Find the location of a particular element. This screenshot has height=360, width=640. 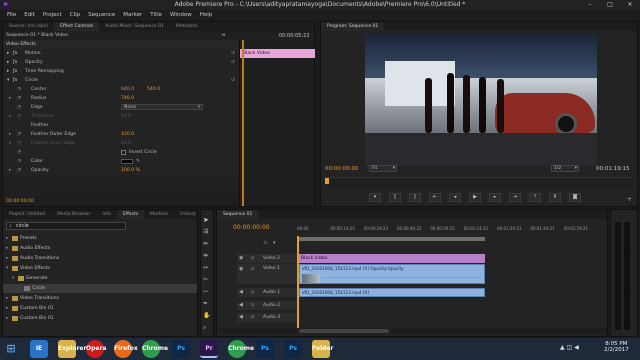

tab-history: History is located at coordinates (188, 214).